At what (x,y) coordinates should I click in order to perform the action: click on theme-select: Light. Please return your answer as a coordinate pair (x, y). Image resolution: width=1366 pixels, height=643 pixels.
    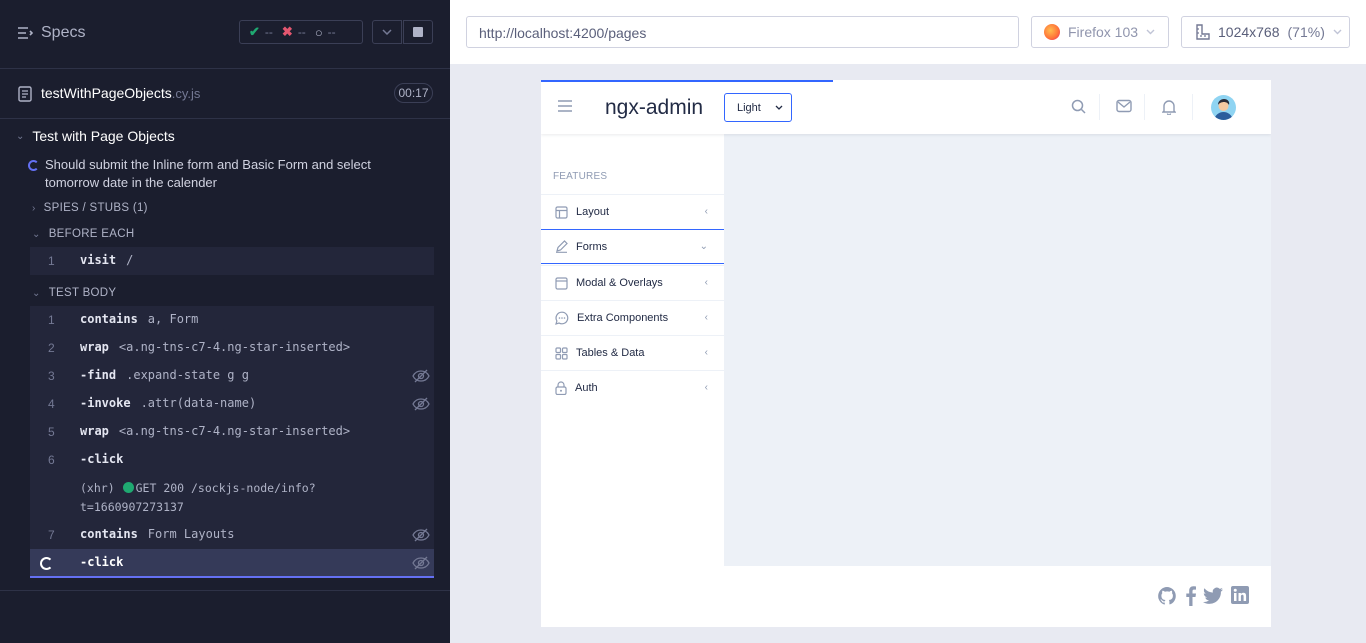
    Looking at the image, I should click on (758, 107).